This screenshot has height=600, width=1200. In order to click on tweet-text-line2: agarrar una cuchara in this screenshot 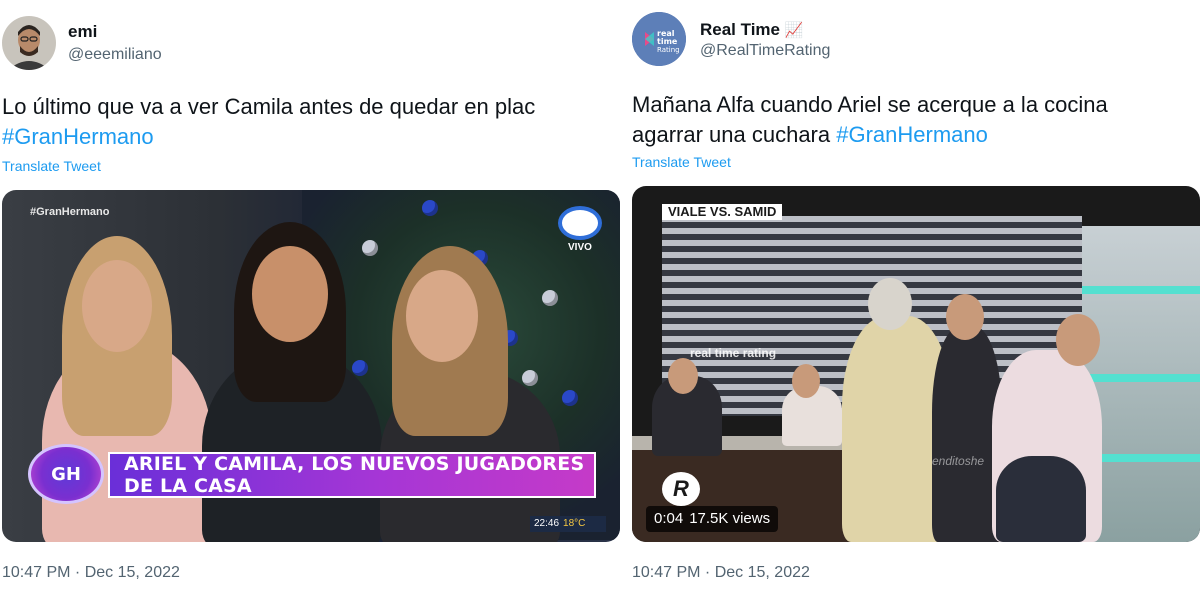, I will do `click(731, 134)`.